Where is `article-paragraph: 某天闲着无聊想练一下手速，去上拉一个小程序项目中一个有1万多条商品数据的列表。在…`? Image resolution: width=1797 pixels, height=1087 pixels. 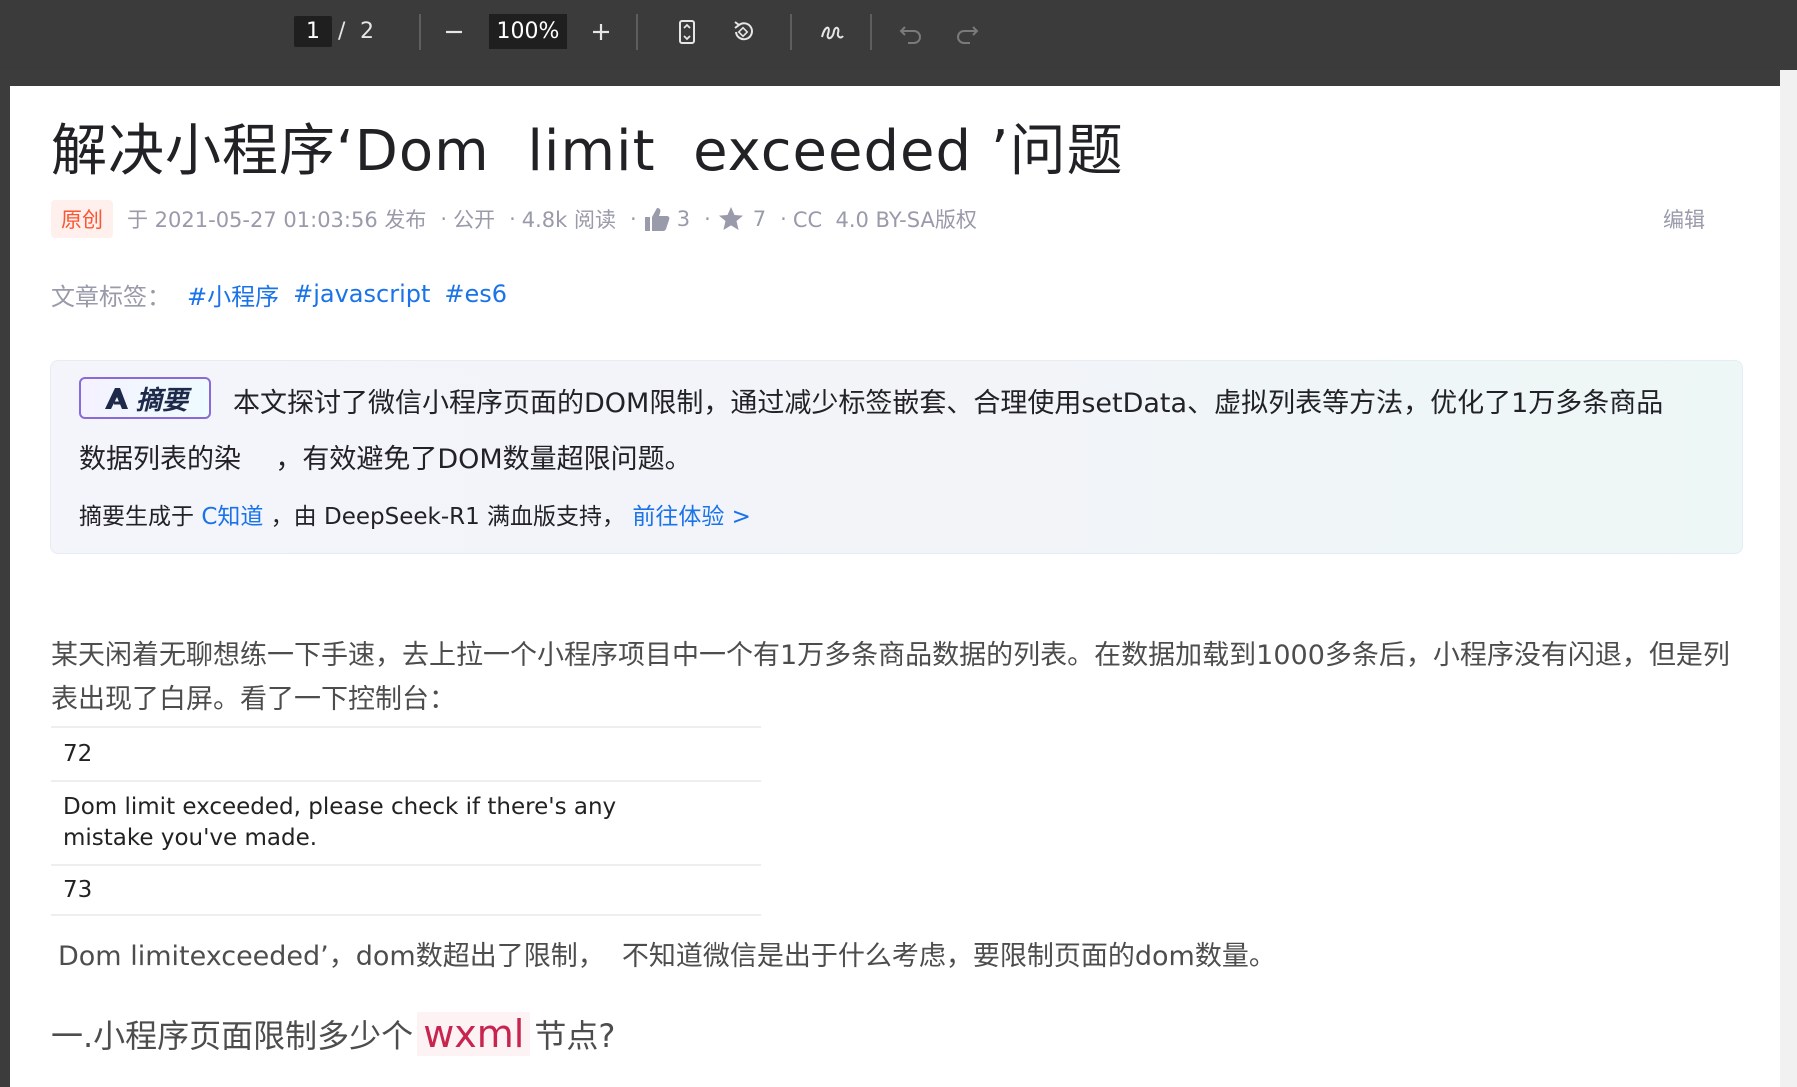 article-paragraph: 某天闲着无聊想练一下手速，去上拉一个小程序项目中一个有1万多条商品数据的列表。在… is located at coordinates (890, 677).